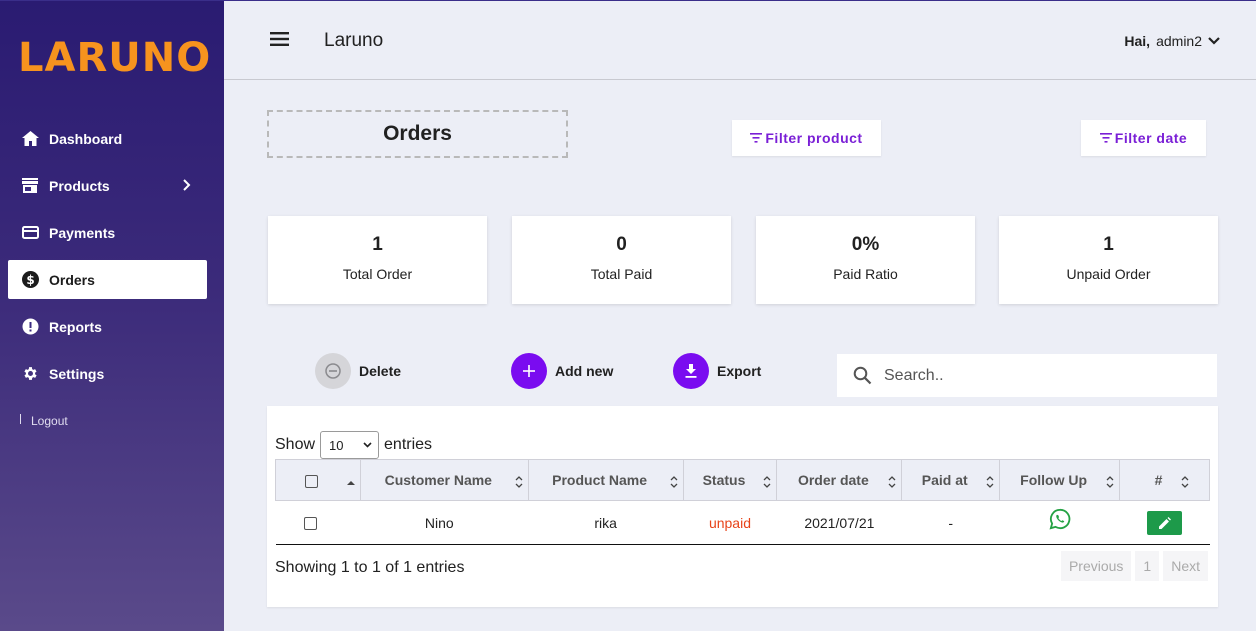 The height and width of the screenshot is (631, 1256). What do you see at coordinates (30, 186) in the screenshot?
I see `store-icon` at bounding box center [30, 186].